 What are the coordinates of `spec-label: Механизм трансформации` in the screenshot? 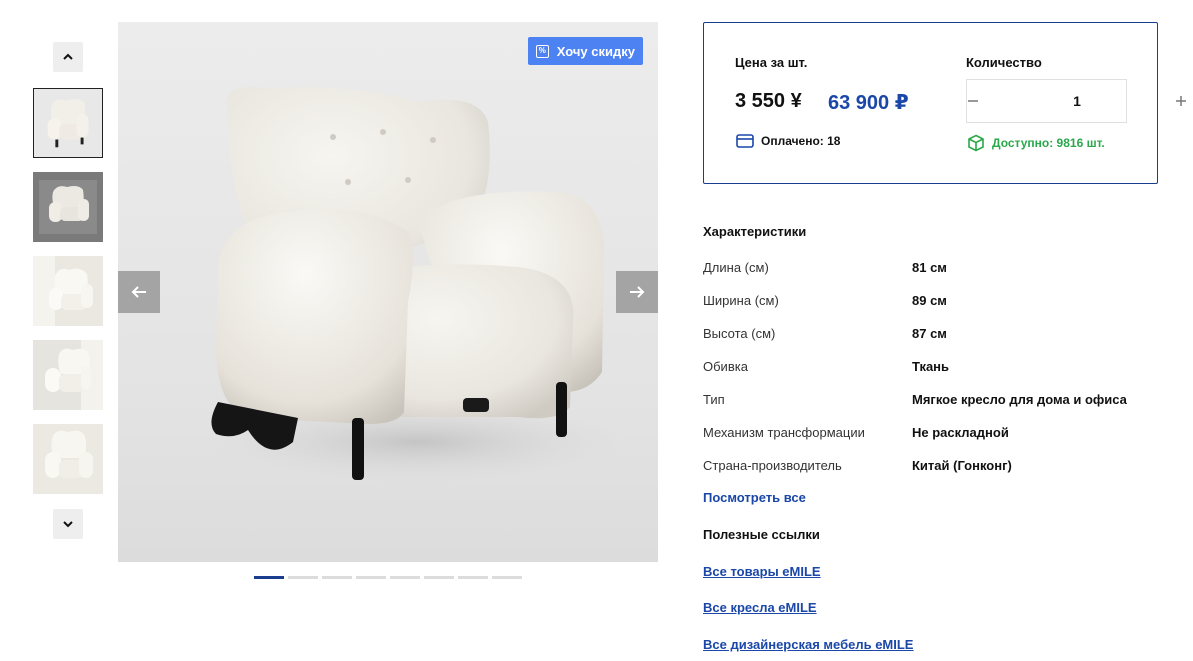 It's located at (784, 432).